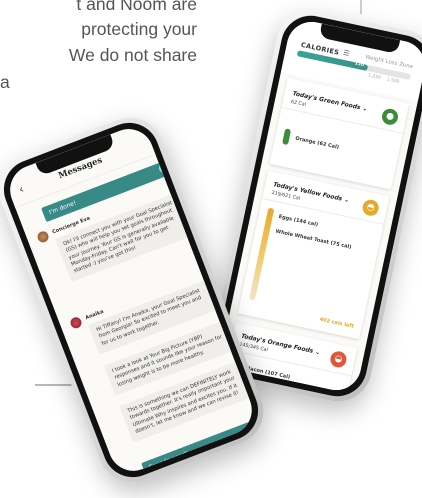  Describe the element at coordinates (132, 55) in the screenshot. I see `promo-line-3: We do not share` at that location.